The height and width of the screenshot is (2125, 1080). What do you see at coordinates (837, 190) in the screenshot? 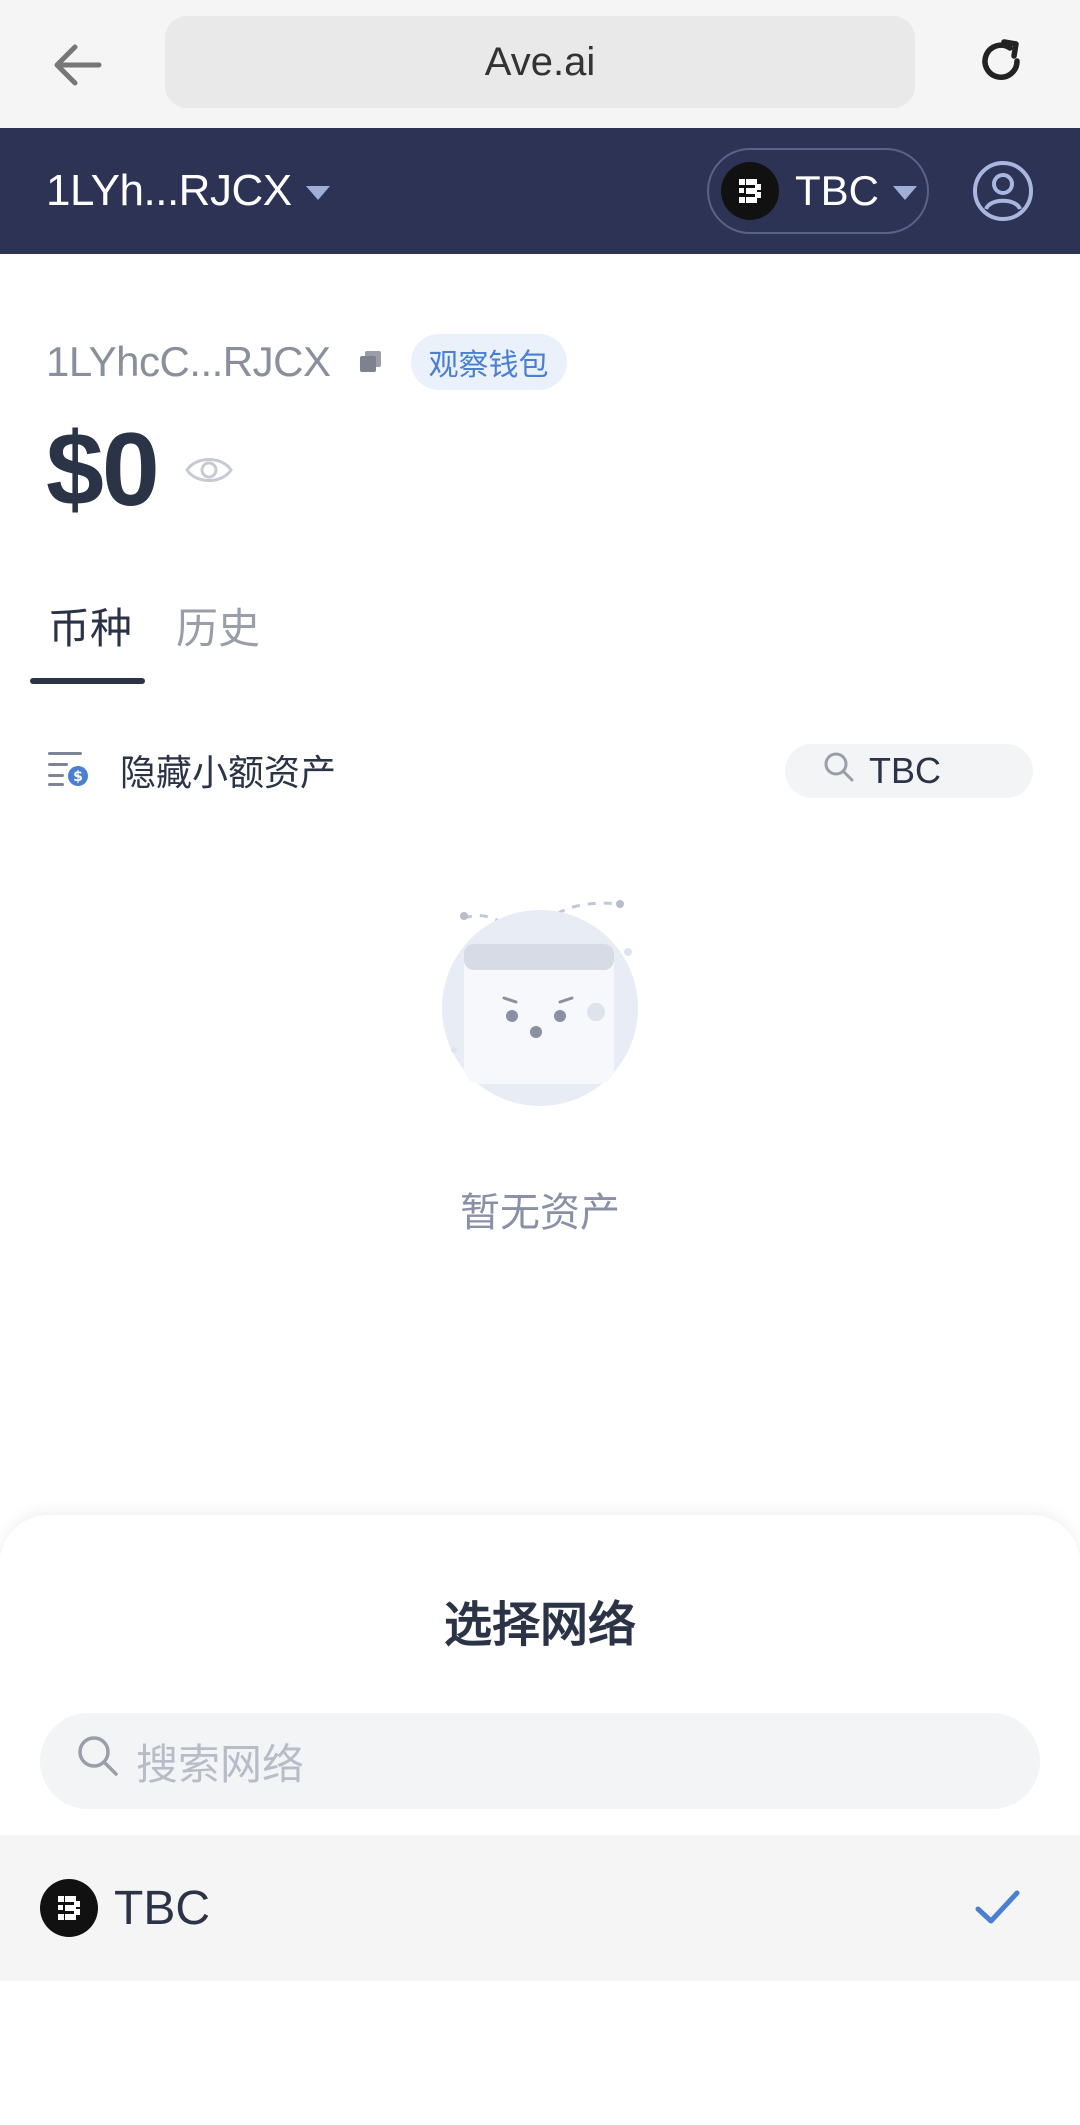
I see `chain-label: TBC` at bounding box center [837, 190].